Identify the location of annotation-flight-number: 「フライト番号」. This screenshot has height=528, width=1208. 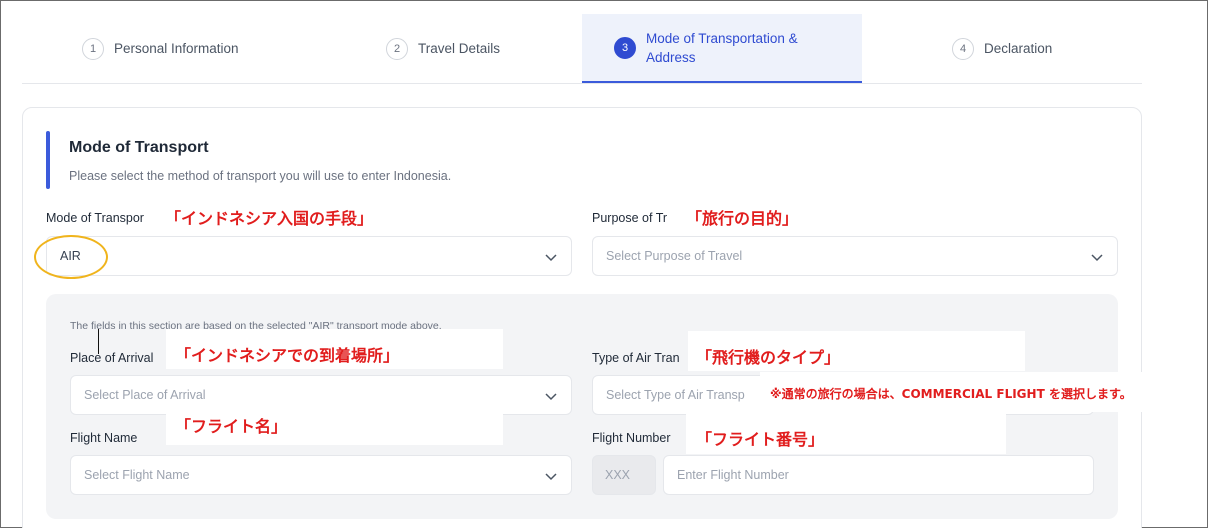
(760, 439).